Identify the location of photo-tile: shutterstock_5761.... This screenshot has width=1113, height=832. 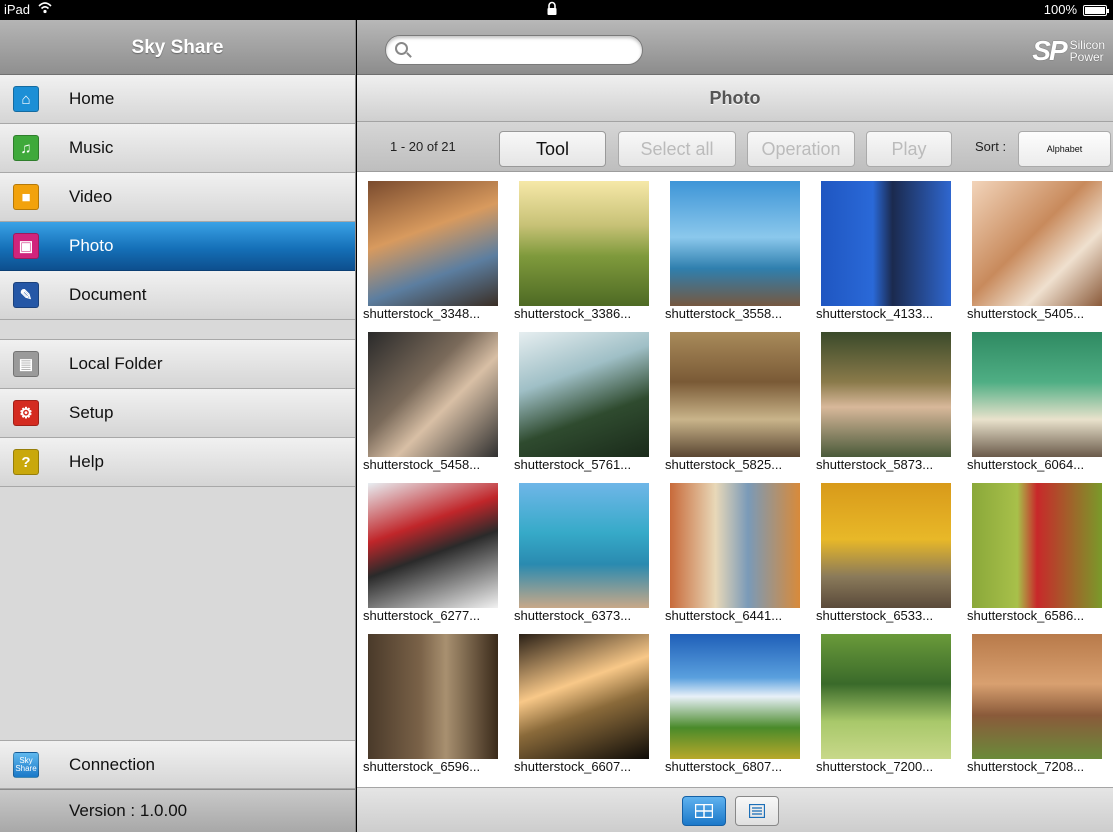
(583, 398).